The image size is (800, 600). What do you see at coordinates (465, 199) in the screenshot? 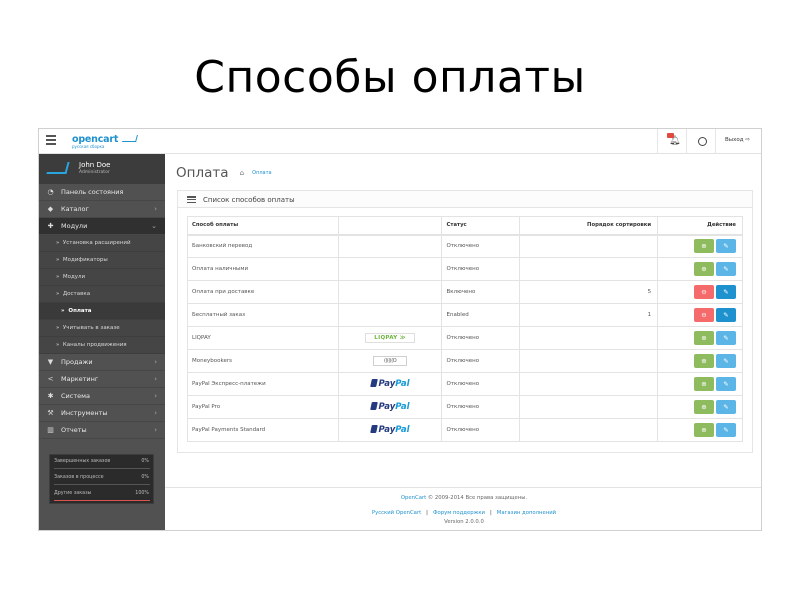
I see `panel-heading: Список способов оплаты` at bounding box center [465, 199].